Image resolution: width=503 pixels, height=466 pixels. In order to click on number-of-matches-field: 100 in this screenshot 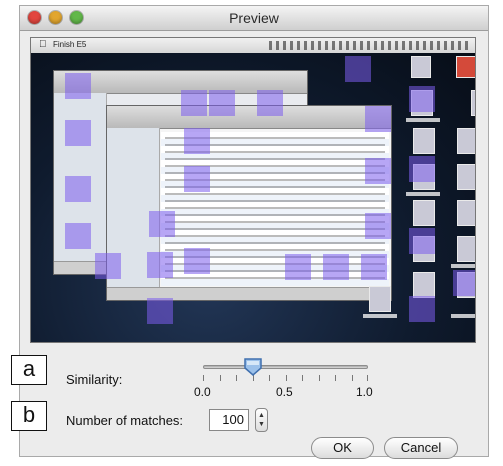, I will do `click(229, 420)`.